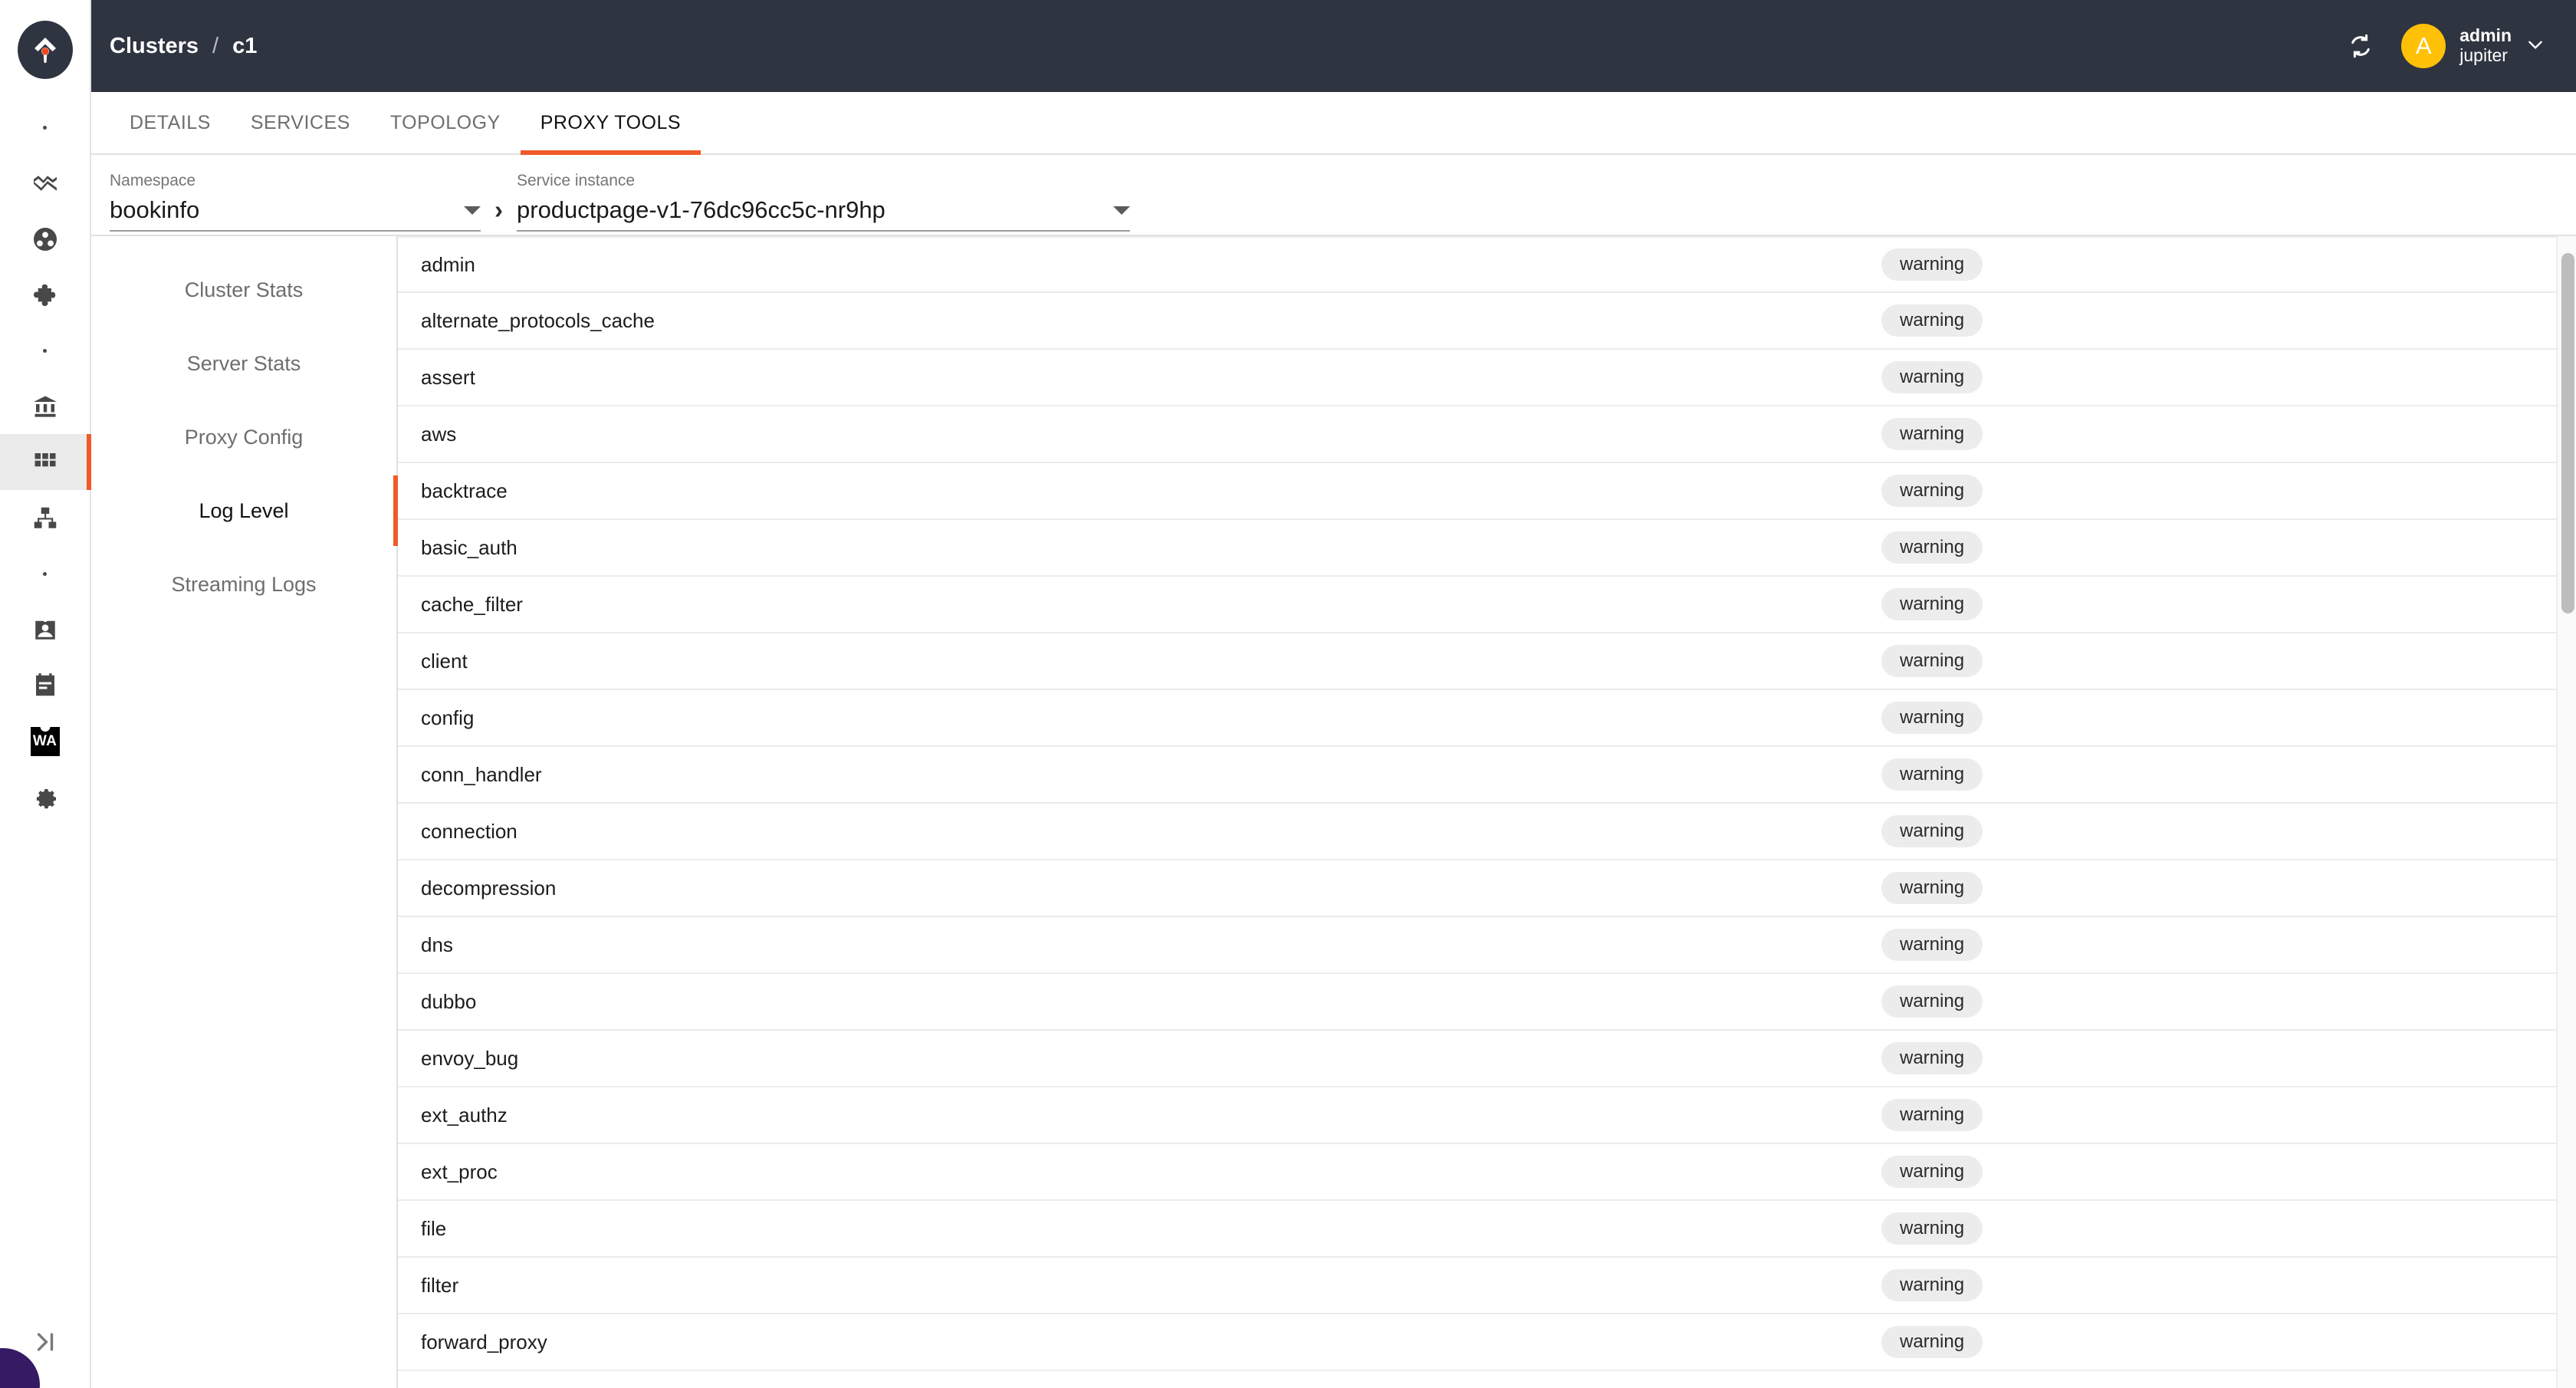 This screenshot has height=1388, width=2576. What do you see at coordinates (484, 1341) in the screenshot?
I see `logger-name: forward_proxy` at bounding box center [484, 1341].